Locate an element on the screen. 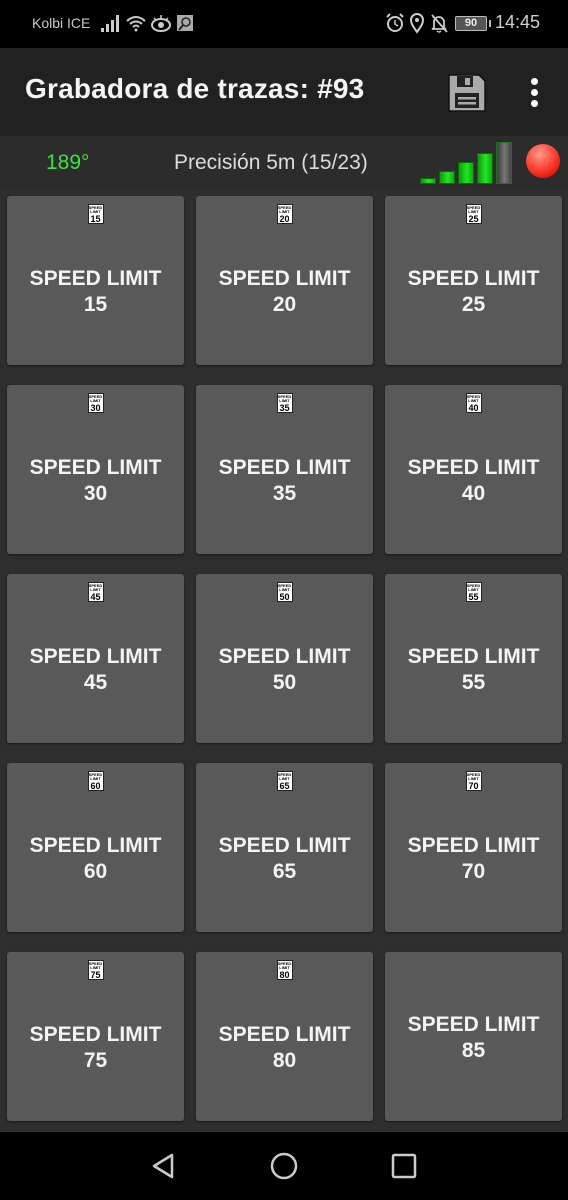 This screenshot has width=568, height=1200. speed-limit-sign-icon: SPEED LIMIT 70 is located at coordinates (473, 781).